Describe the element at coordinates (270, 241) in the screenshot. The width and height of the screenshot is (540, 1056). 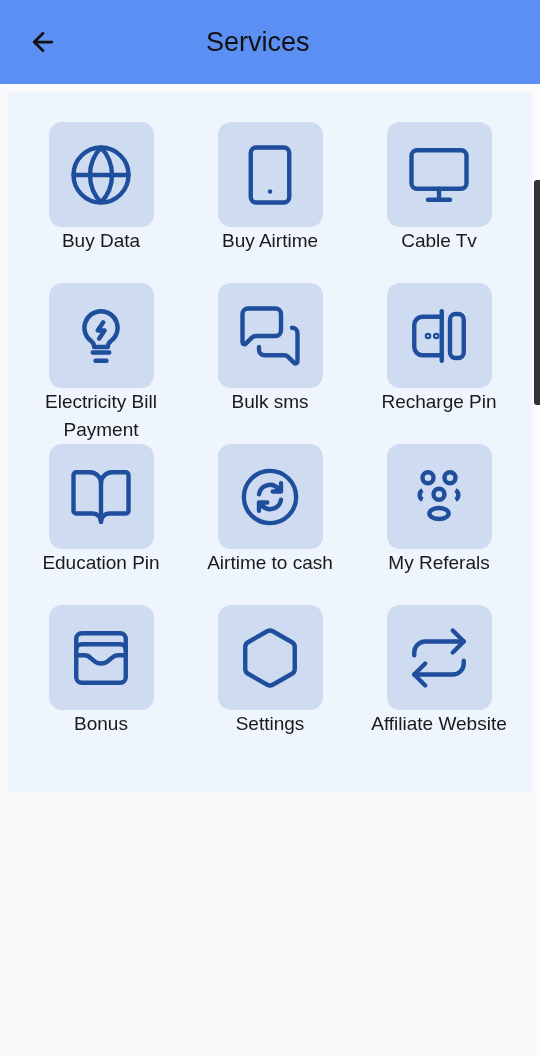
I see `service-label: Buy Airtime` at that location.